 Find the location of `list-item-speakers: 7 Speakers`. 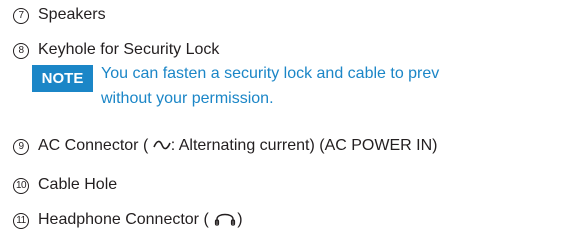

list-item-speakers: 7 Speakers is located at coordinates (59, 15).